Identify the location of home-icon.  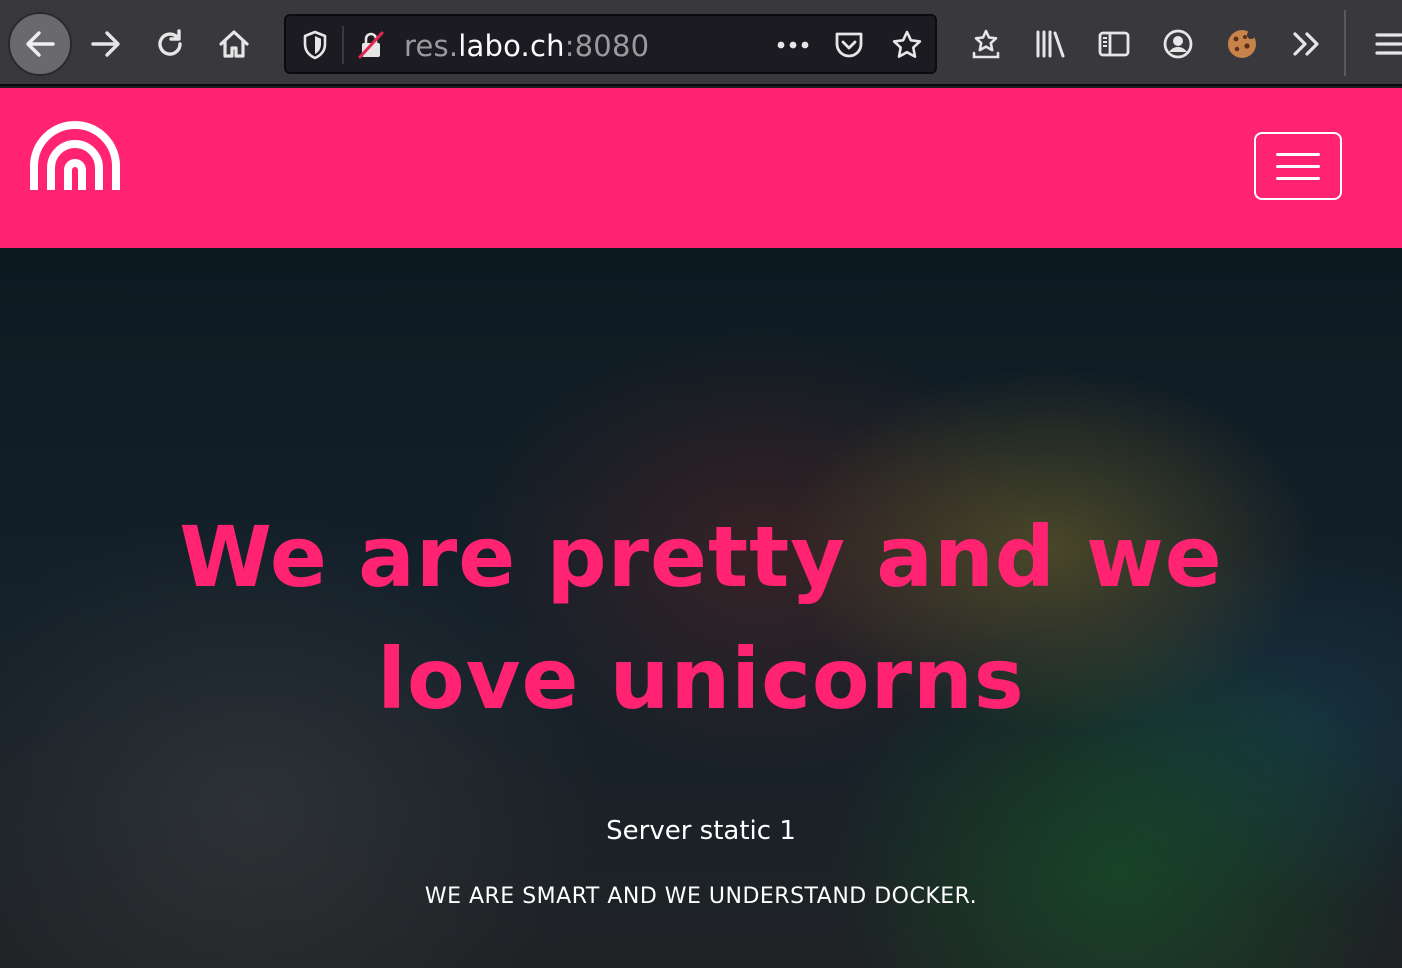
(234, 44).